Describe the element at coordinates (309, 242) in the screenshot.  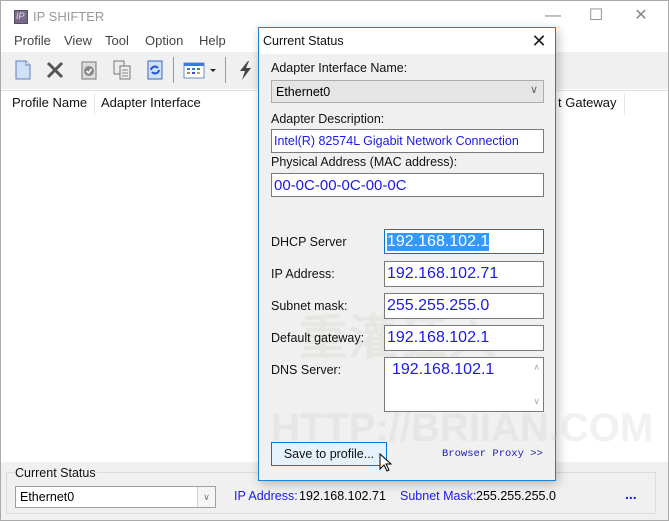
I see `dhcp-server-label: DHCP Server` at that location.